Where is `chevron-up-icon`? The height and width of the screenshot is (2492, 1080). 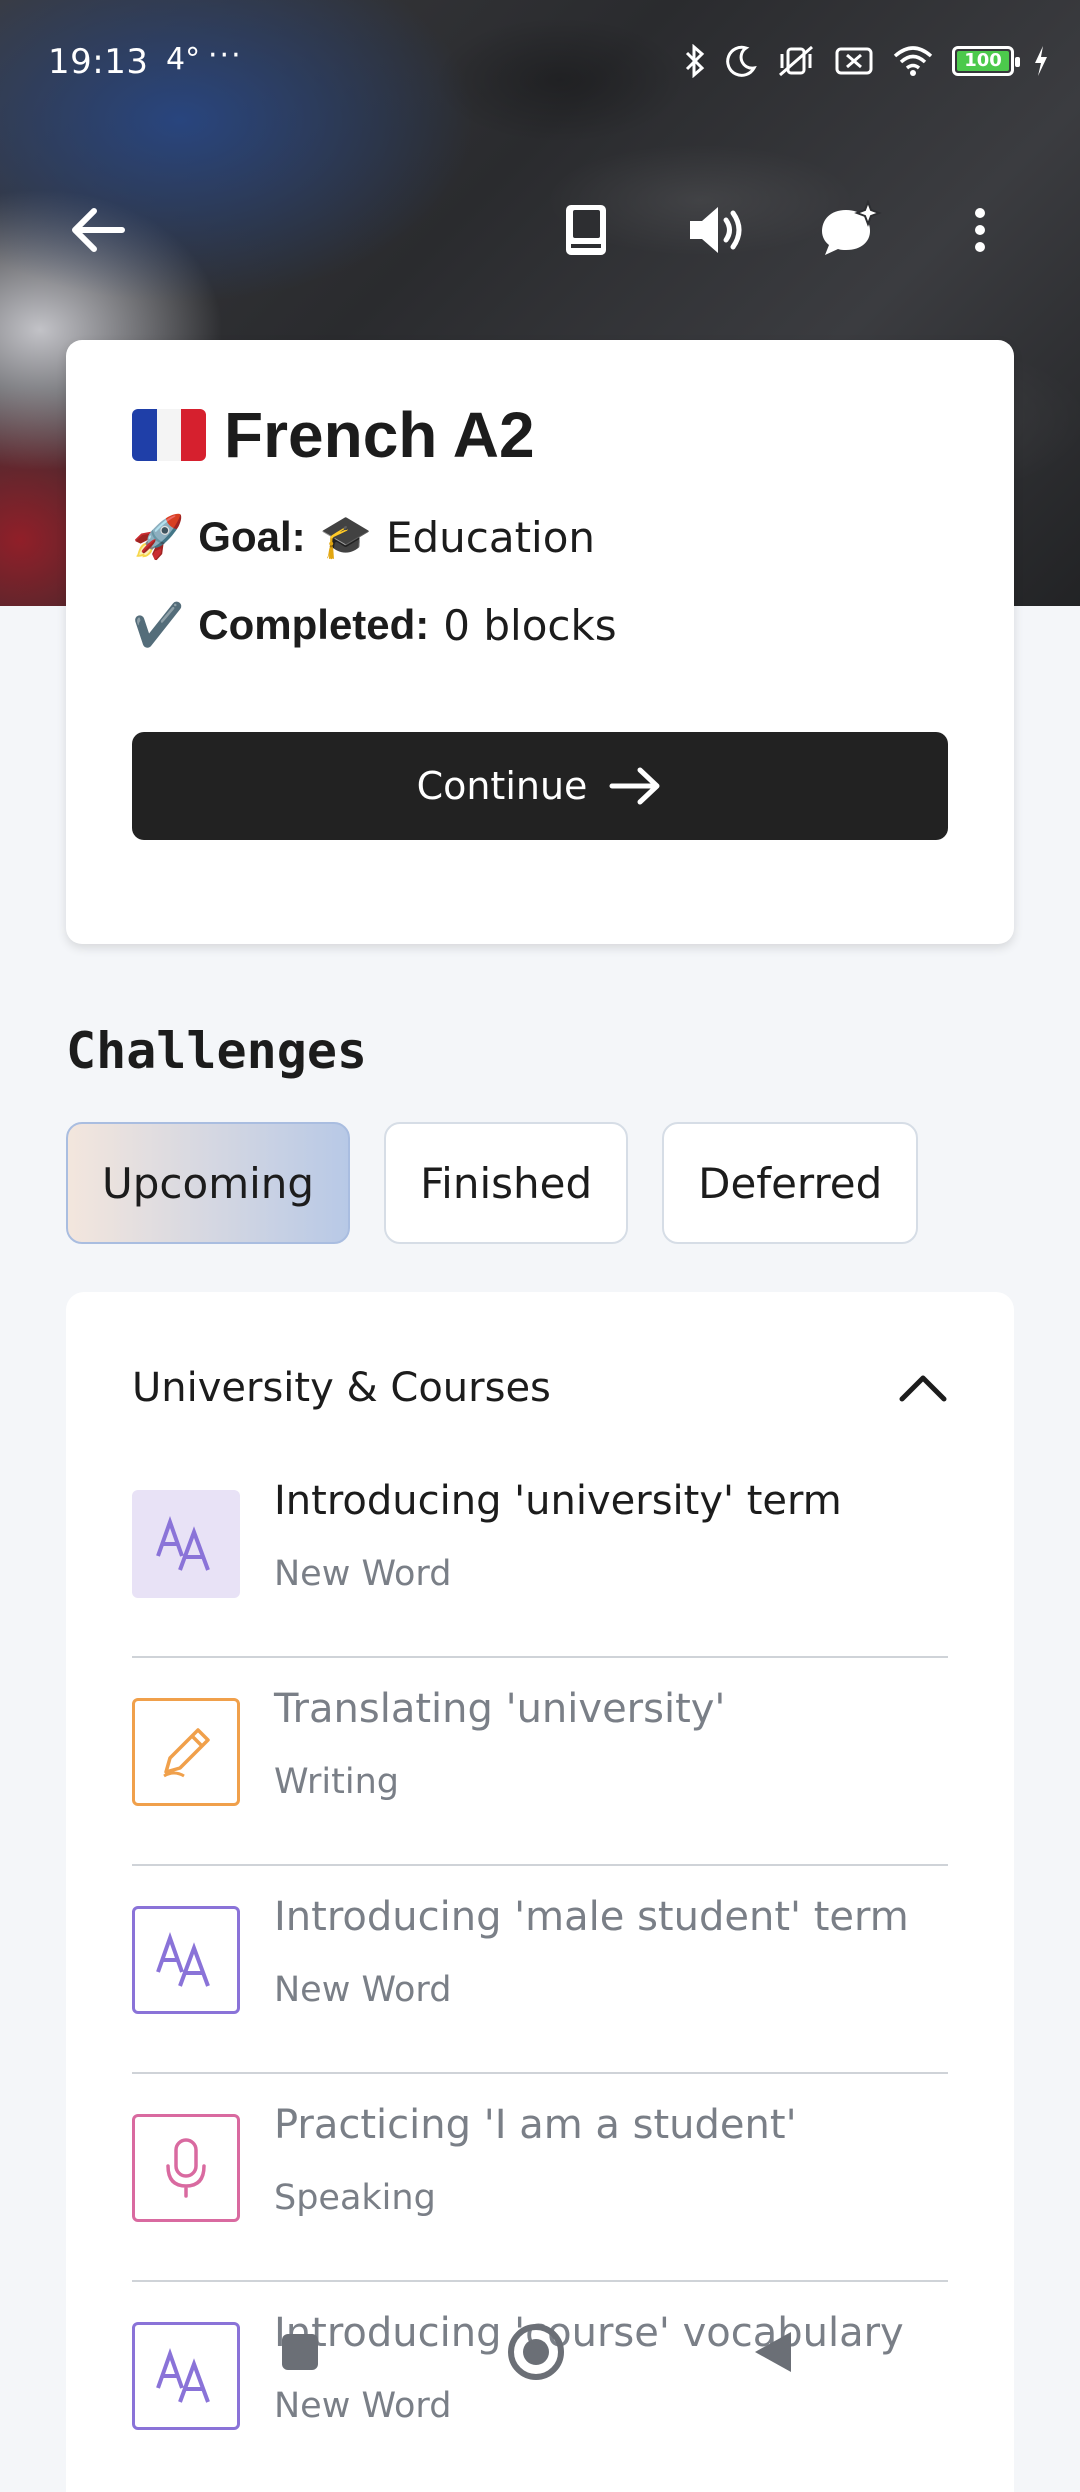 chevron-up-icon is located at coordinates (923, 1388).